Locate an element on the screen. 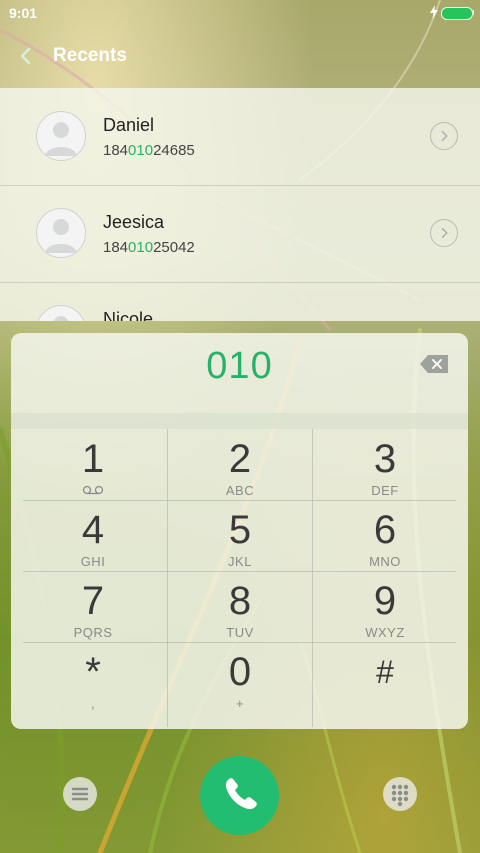 This screenshot has height=853, width=480. key-hash: # is located at coordinates (385, 677).